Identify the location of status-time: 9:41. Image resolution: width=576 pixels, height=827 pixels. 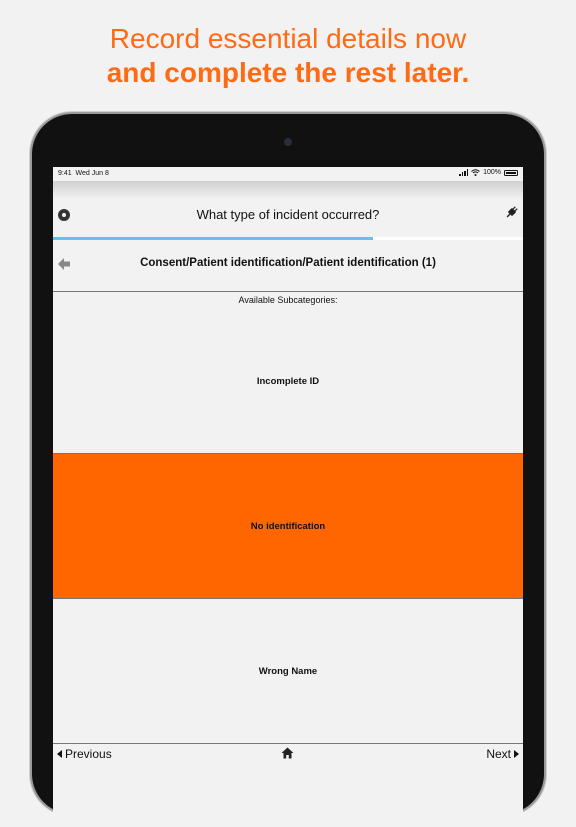
(65, 173).